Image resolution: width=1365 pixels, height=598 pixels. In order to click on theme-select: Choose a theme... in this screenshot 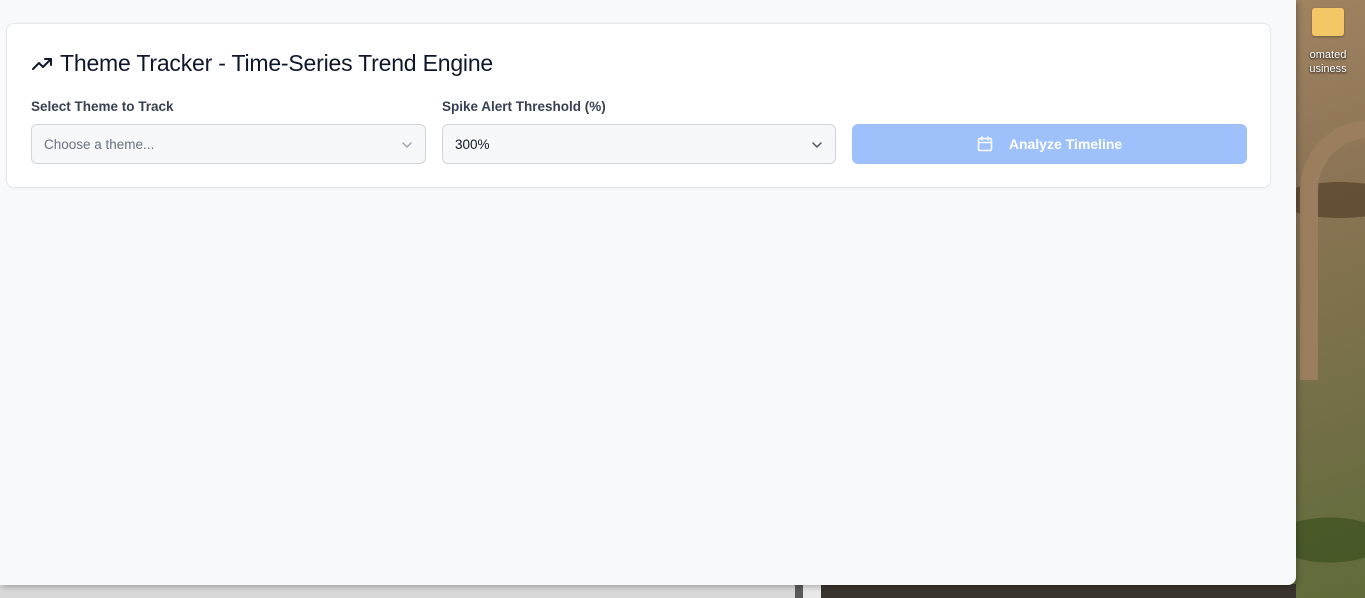, I will do `click(228, 144)`.